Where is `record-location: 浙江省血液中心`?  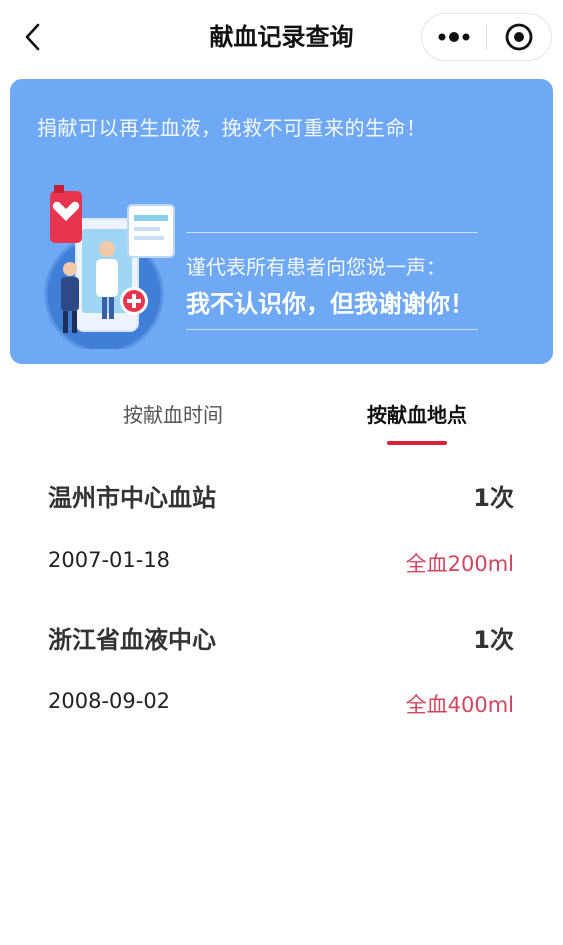 record-location: 浙江省血液中心 is located at coordinates (132, 640).